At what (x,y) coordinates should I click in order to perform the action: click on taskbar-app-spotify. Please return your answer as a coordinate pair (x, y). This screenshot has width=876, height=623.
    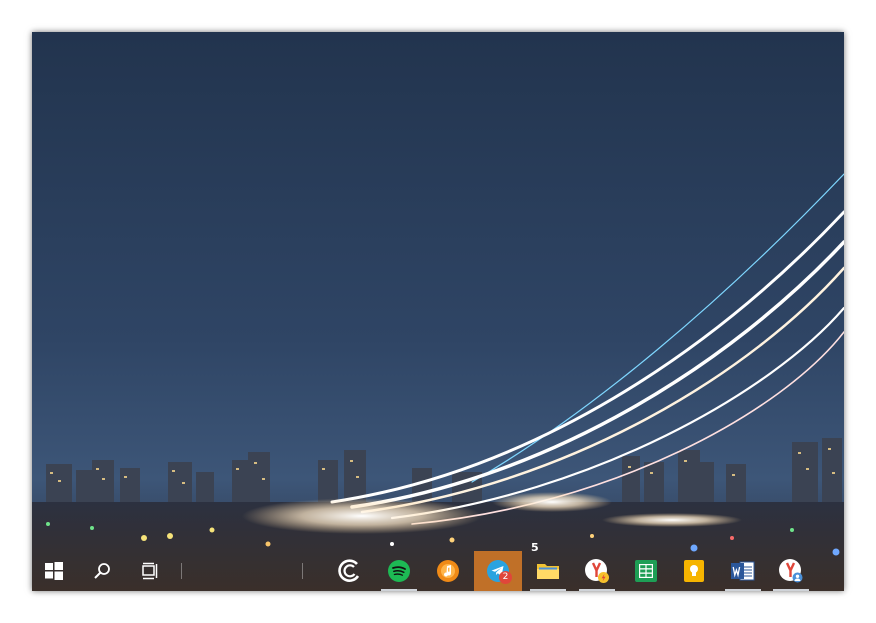
    Looking at the image, I should click on (399, 571).